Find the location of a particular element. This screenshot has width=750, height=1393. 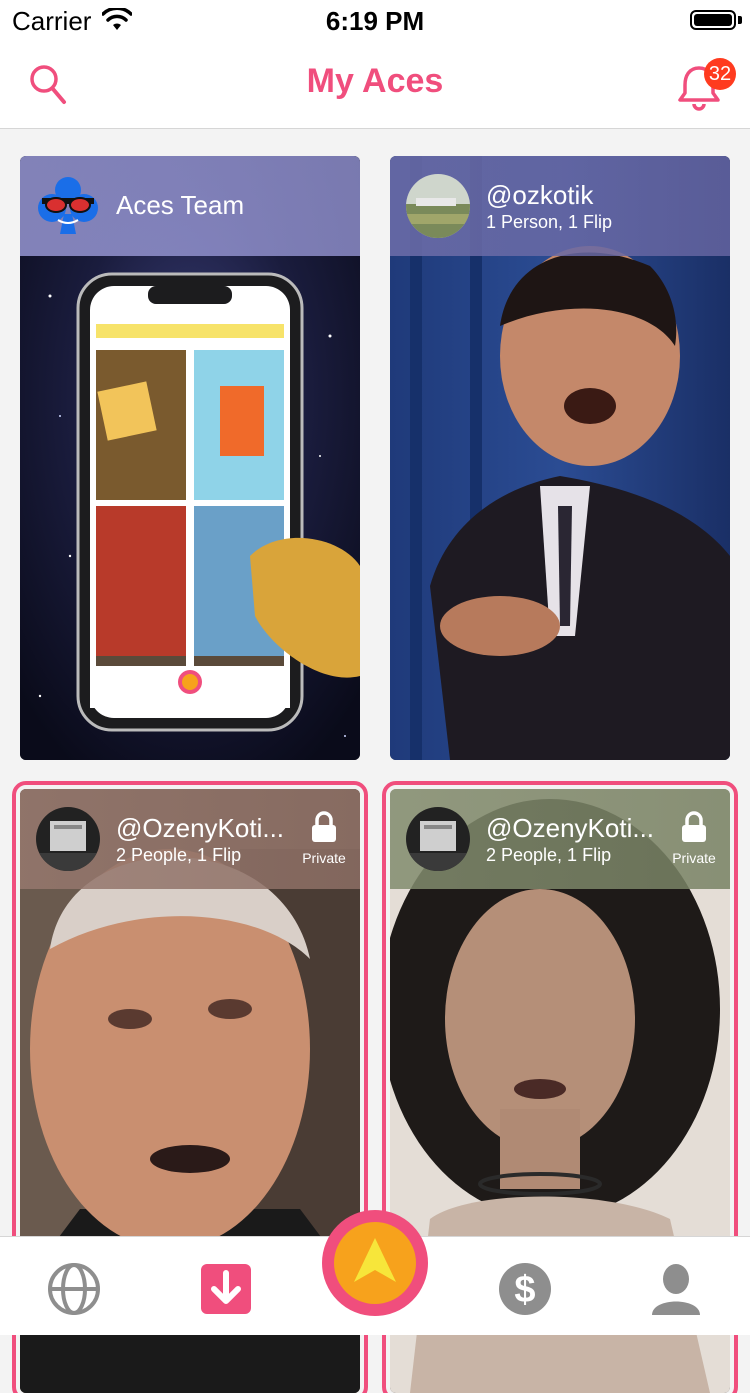

nav-bar: My Aces 32 is located at coordinates (375, 84).